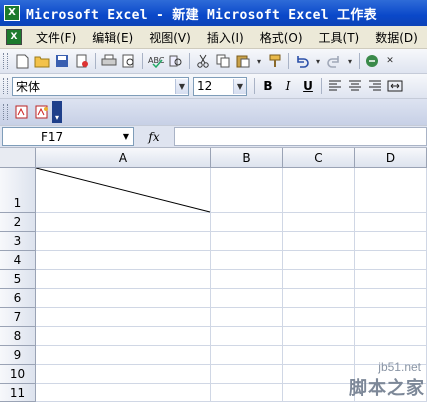 The width and height of the screenshot is (427, 403). I want to click on menu-data: 数据(D), so click(396, 37).